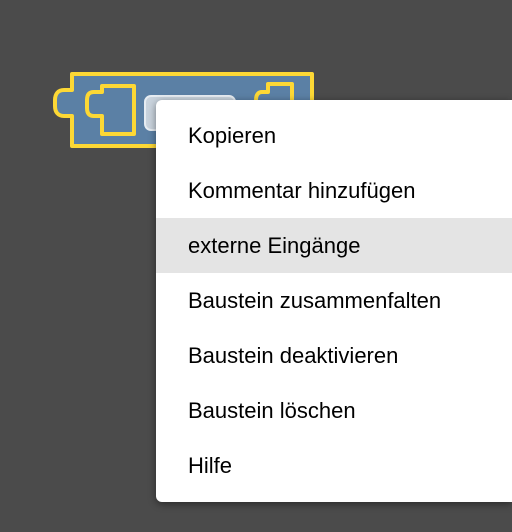  Describe the element at coordinates (334, 465) in the screenshot. I see `menu-item-help: Hilfe` at that location.